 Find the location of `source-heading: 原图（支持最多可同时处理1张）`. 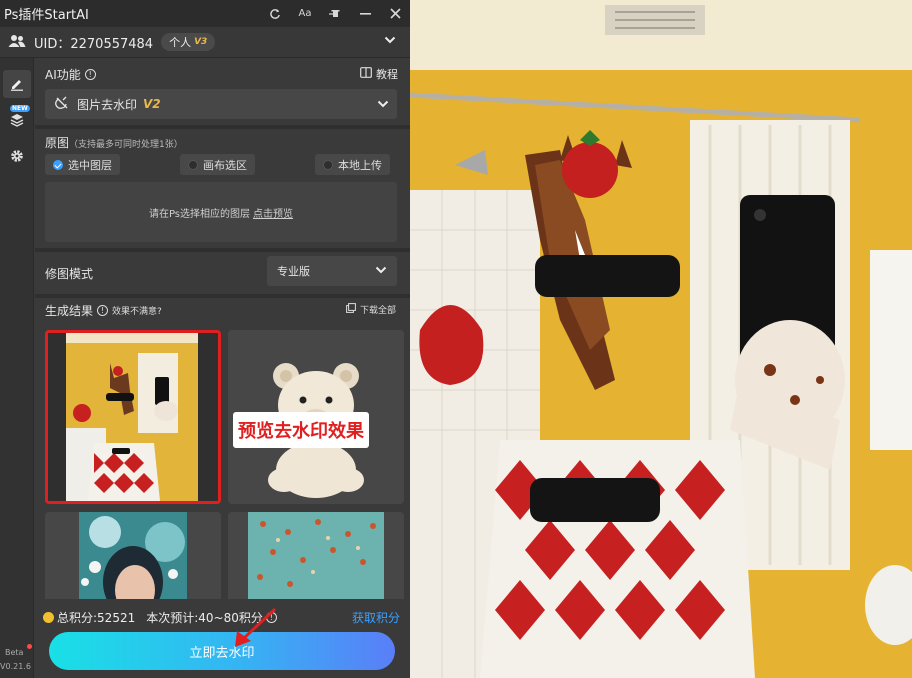

source-heading: 原图（支持最多可同时处理1张） is located at coordinates (114, 142).